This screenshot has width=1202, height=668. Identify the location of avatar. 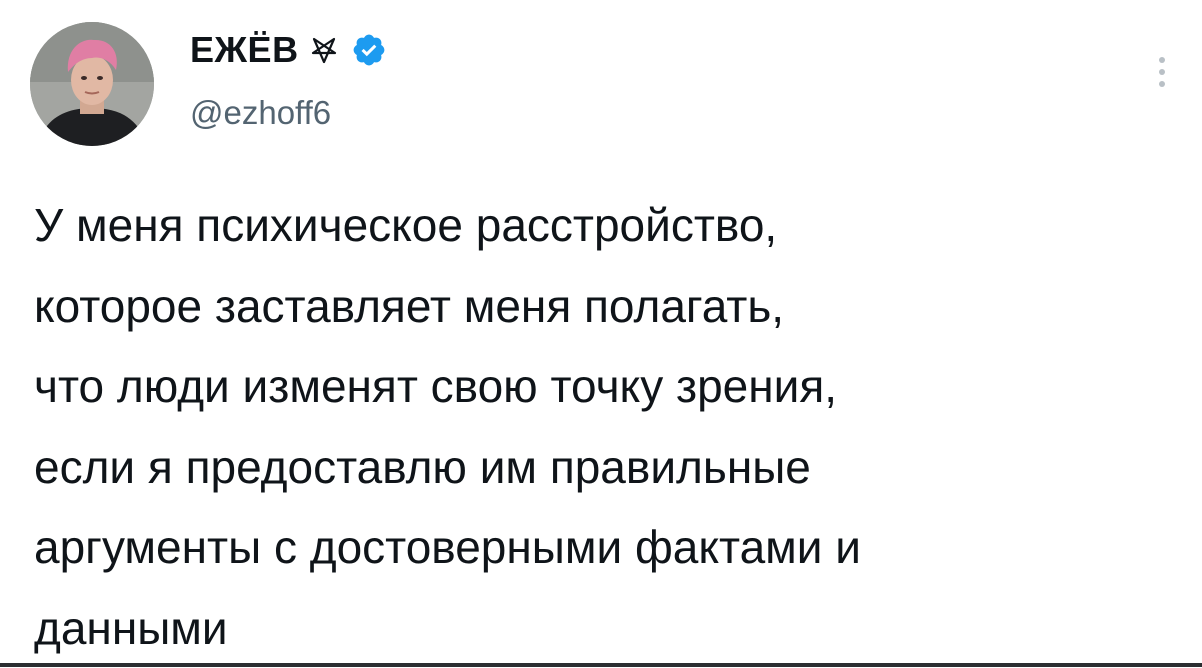
(92, 84).